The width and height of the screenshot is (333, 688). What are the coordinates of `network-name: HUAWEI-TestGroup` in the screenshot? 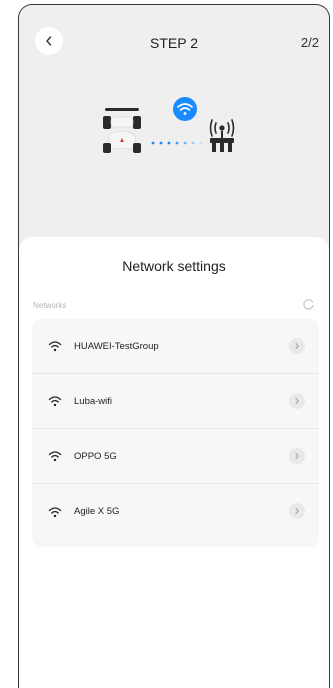 It's located at (116, 346).